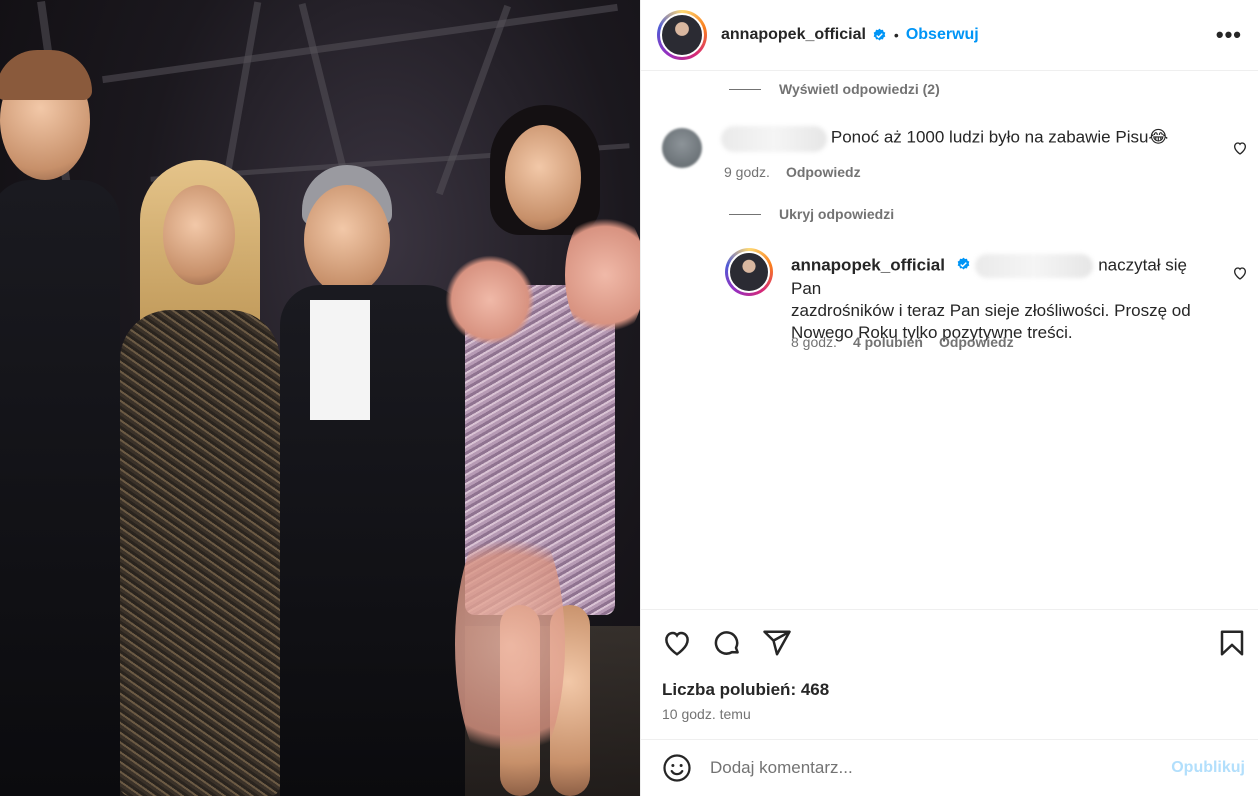 The image size is (1258, 796). I want to click on author-avatar, so click(682, 35).